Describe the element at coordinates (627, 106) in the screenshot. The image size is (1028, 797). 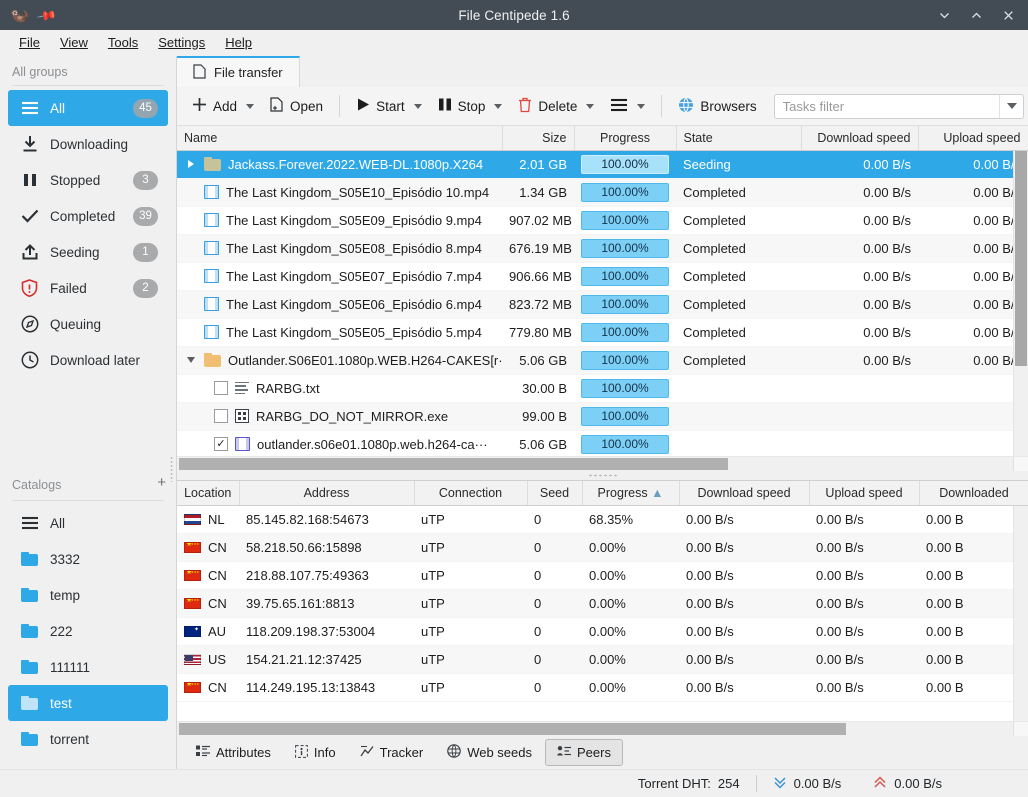
I see `more-menu-button` at that location.